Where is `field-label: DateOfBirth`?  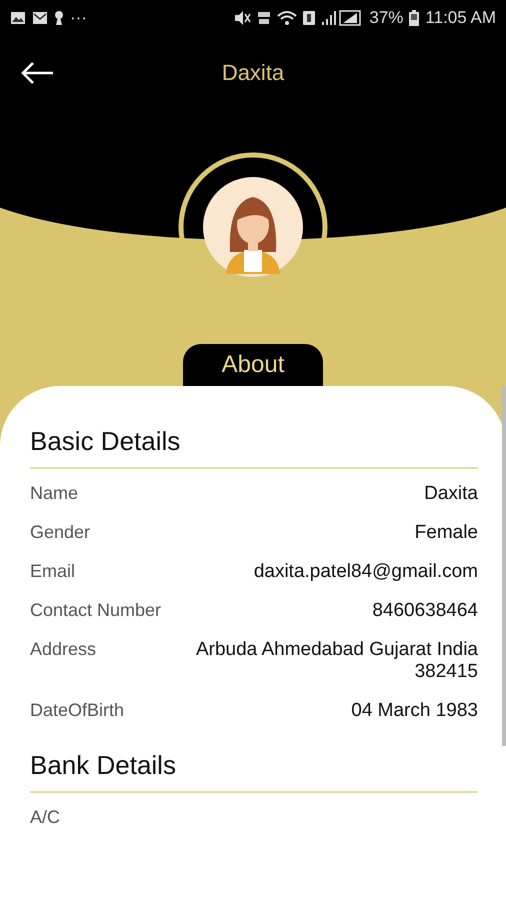
field-label: DateOfBirth is located at coordinates (77, 710).